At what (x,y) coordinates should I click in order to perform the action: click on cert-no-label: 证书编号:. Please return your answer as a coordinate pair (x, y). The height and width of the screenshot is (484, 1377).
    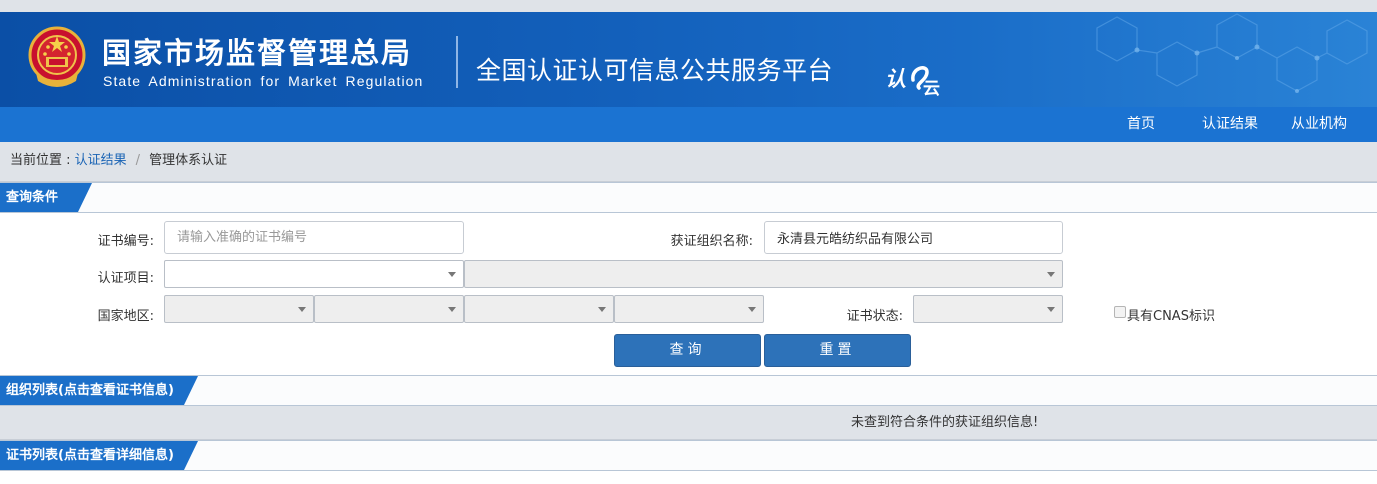
    Looking at the image, I should click on (125, 241).